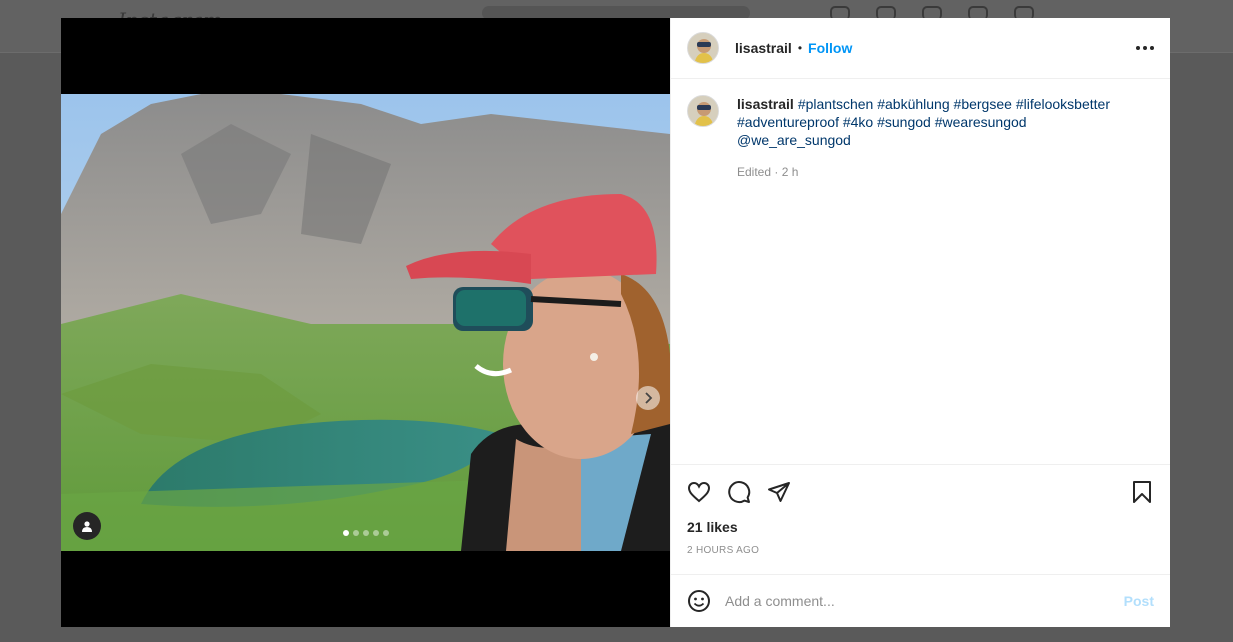 This screenshot has width=1233, height=642. I want to click on share-icon, so click(779, 492).